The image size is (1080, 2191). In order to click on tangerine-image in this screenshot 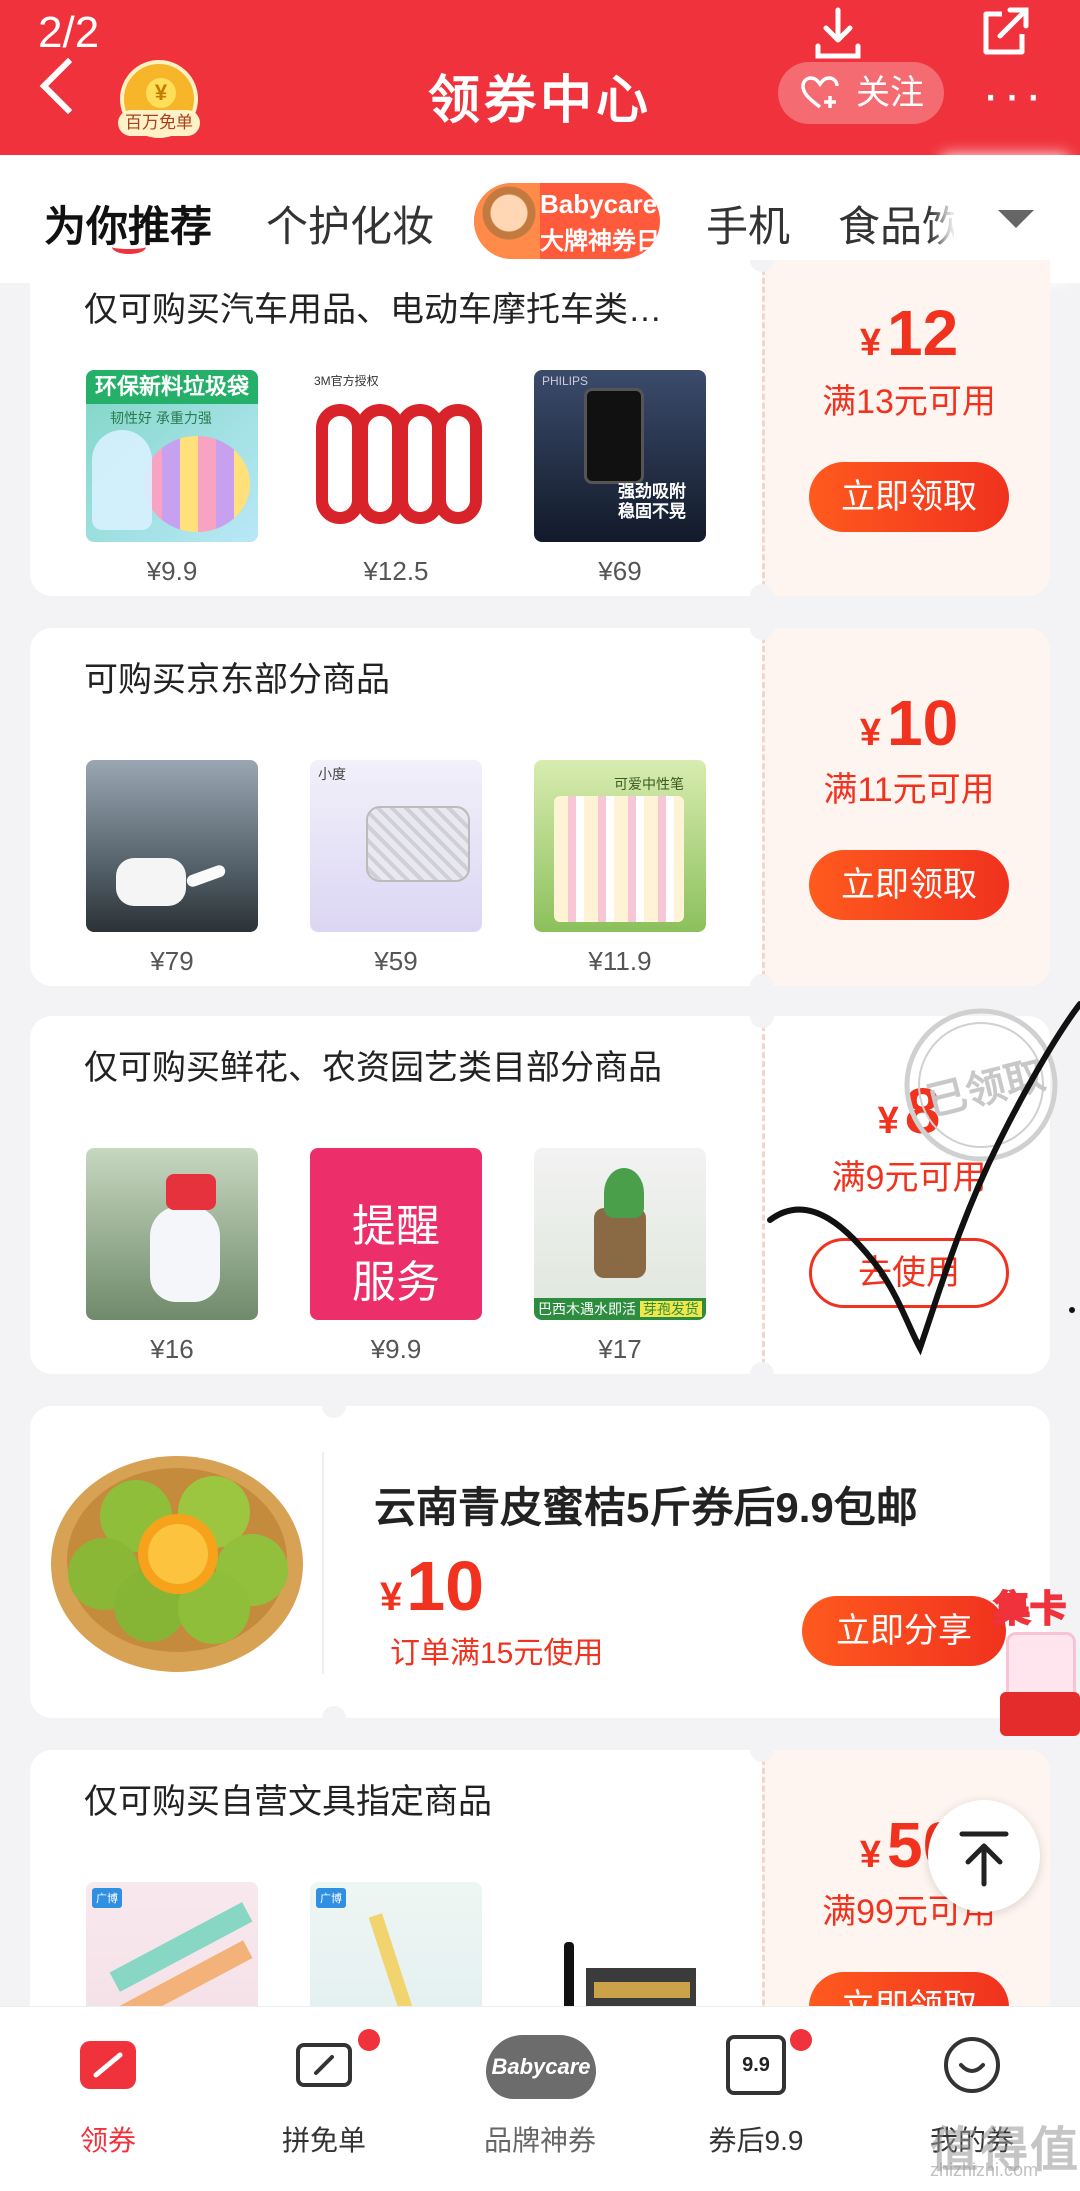, I will do `click(177, 1556)`.